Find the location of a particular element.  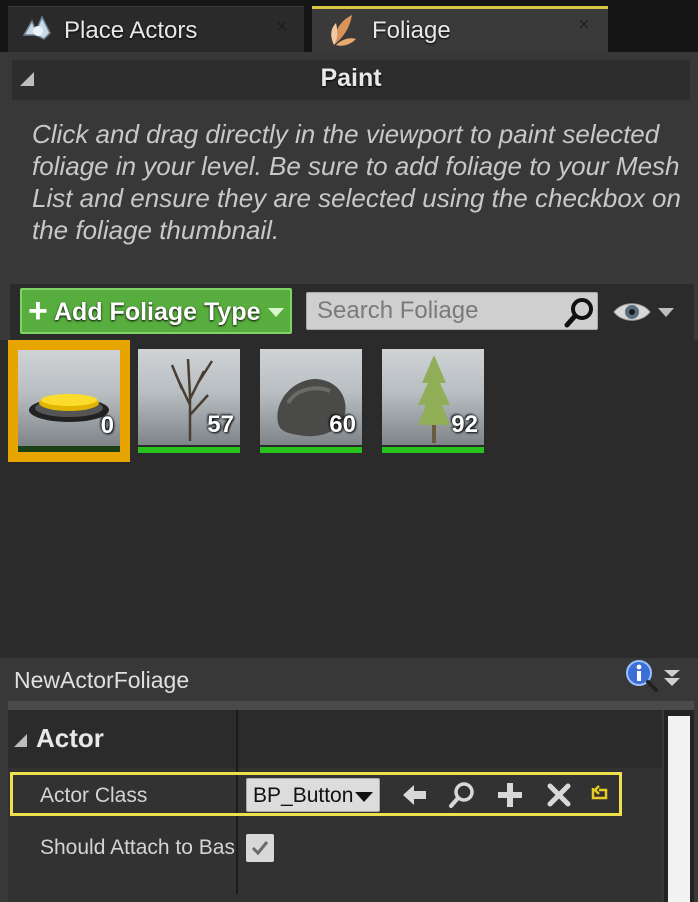

reset-to-default-icon is located at coordinates (599, 795).